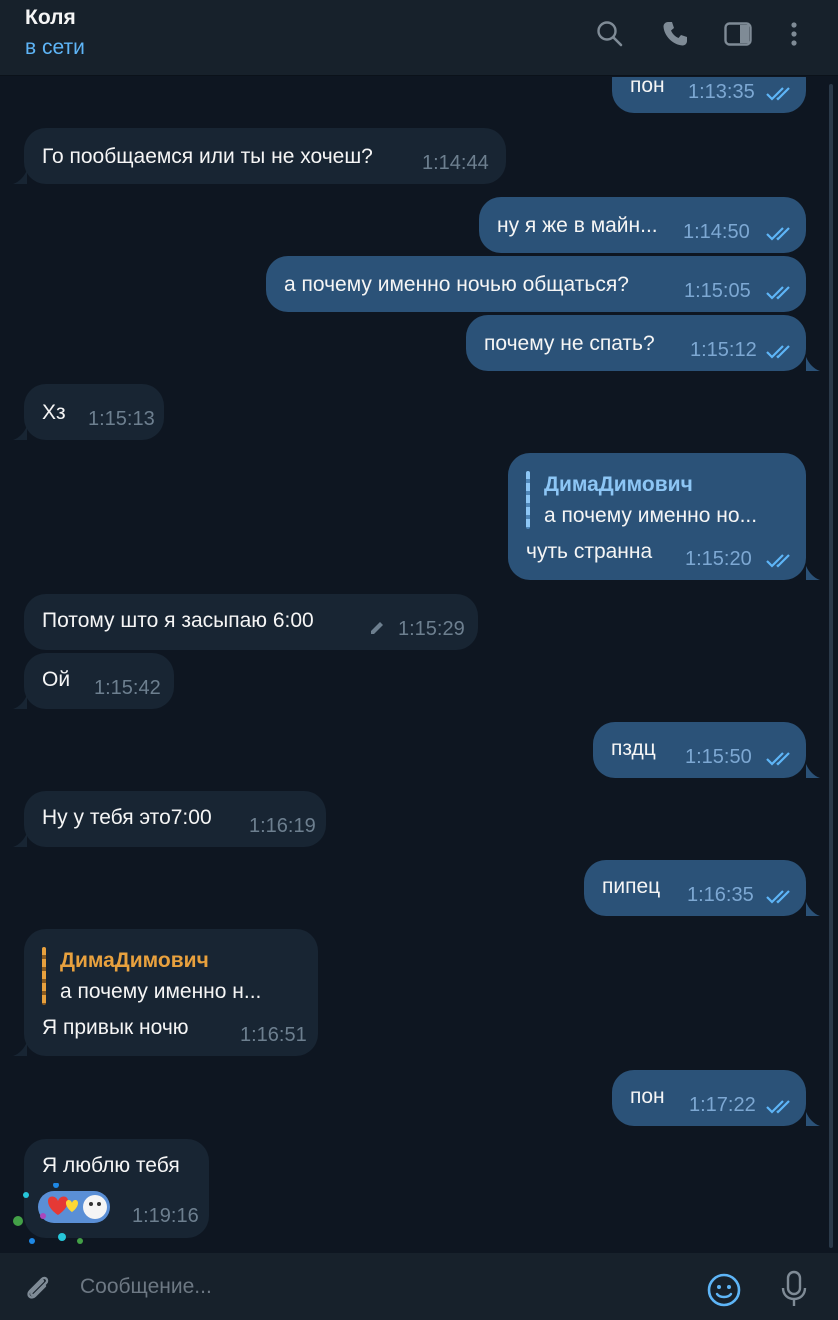 The width and height of the screenshot is (838, 1320). Describe the element at coordinates (54, 412) in the screenshot. I see `message-text: Хз` at that location.